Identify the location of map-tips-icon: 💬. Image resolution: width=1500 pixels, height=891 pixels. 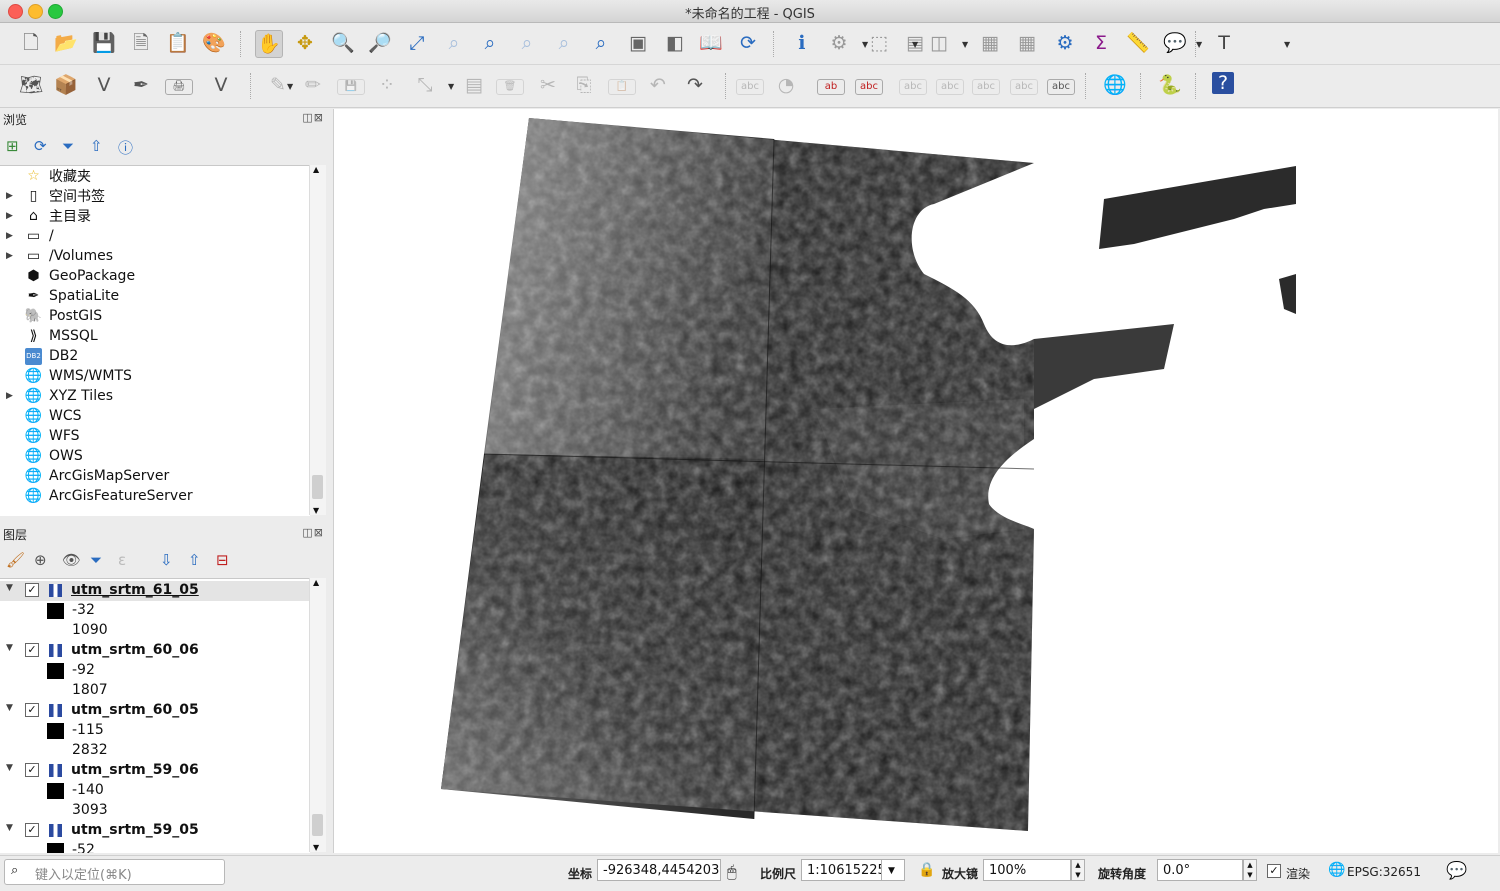
(1175, 43).